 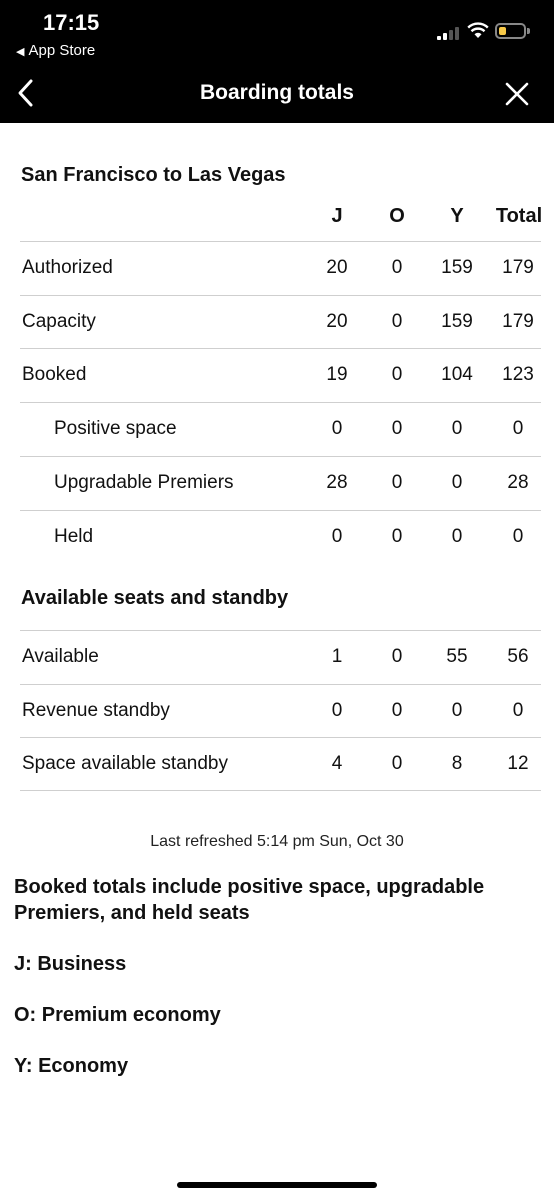 What do you see at coordinates (280, 657) in the screenshot?
I see `table-row-available: Available 1 0 55 56` at bounding box center [280, 657].